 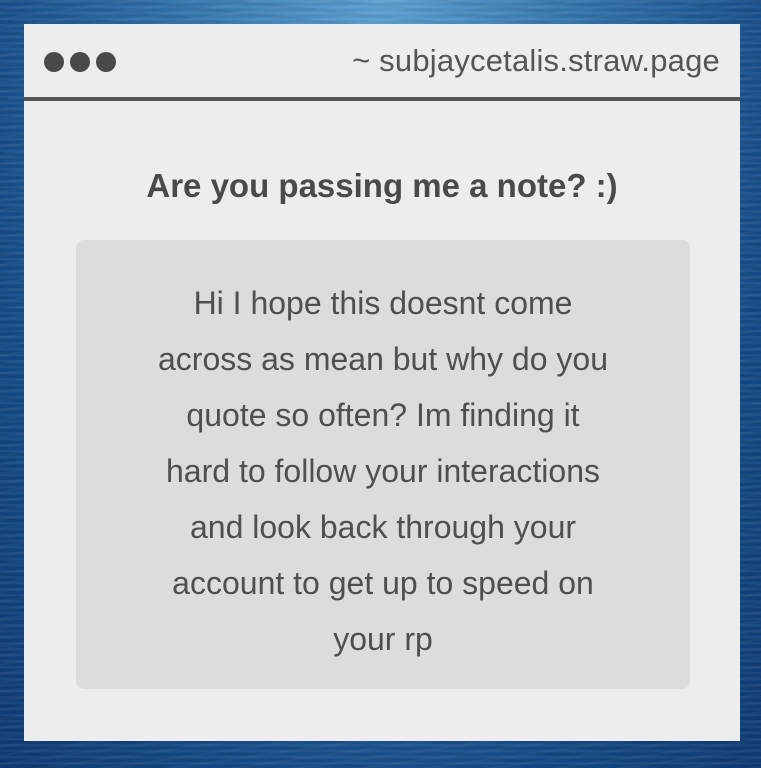 I want to click on note-line: and look back through your, so click(x=383, y=527).